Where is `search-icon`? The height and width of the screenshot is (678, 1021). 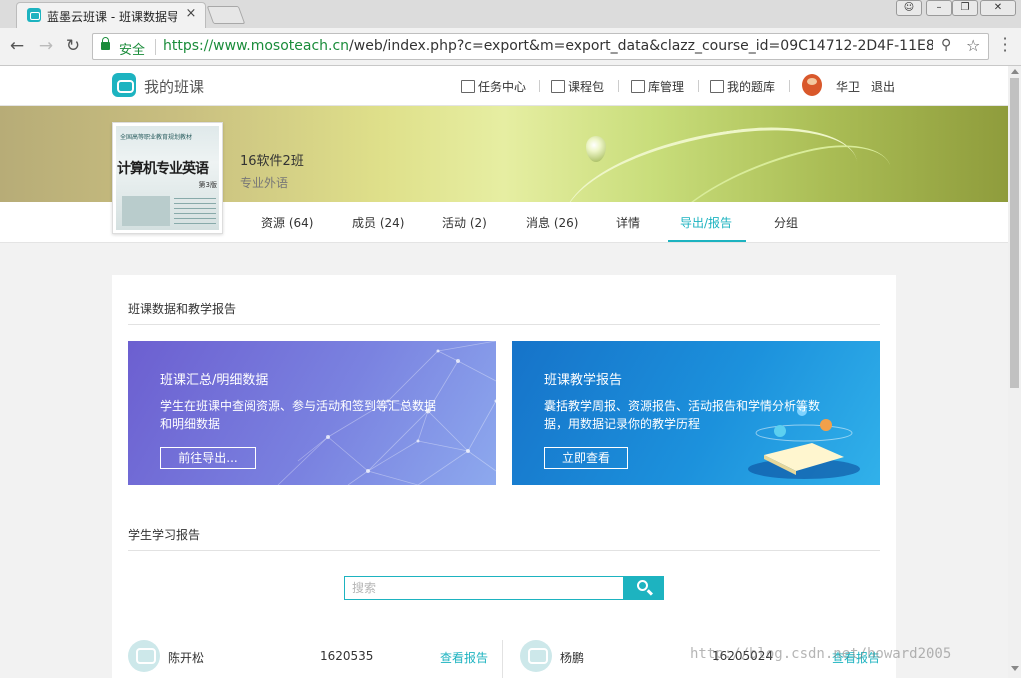 search-icon is located at coordinates (642, 585).